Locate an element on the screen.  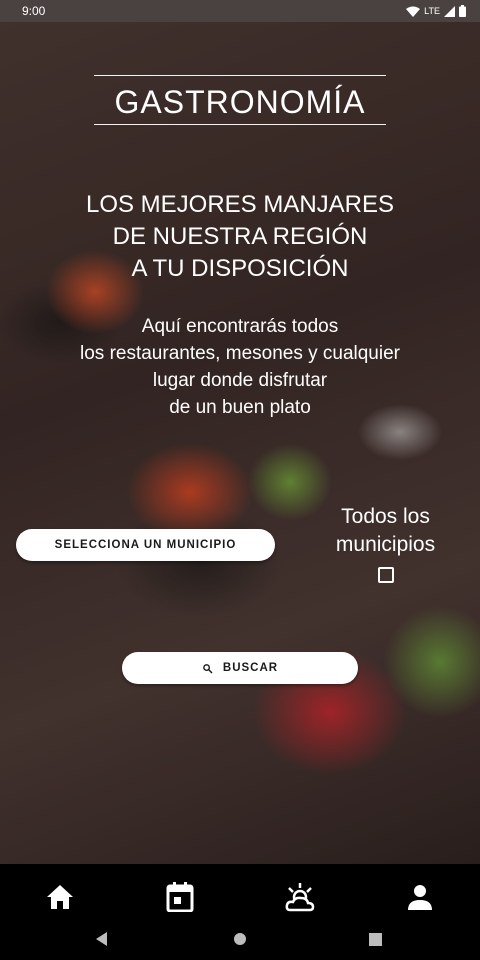
headline-line: A TU DISPOSICIÓN is located at coordinates (240, 268).